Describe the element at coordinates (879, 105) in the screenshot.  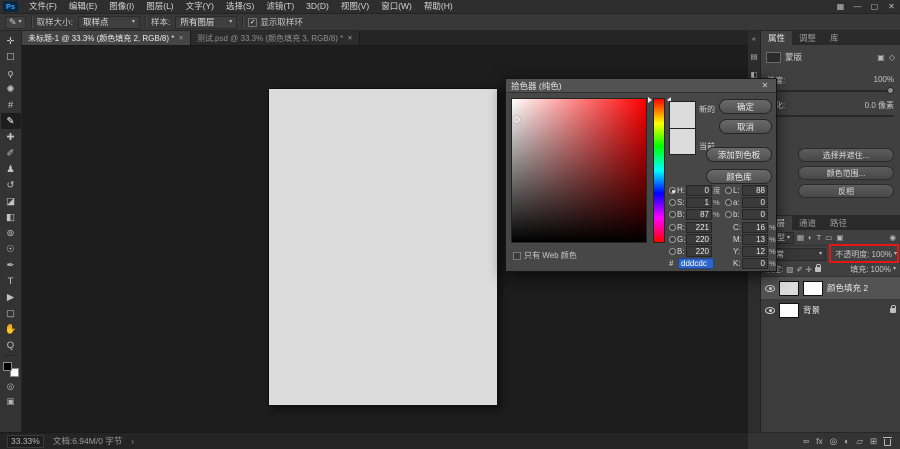
I see `feather-value: 0.0 像素` at that location.